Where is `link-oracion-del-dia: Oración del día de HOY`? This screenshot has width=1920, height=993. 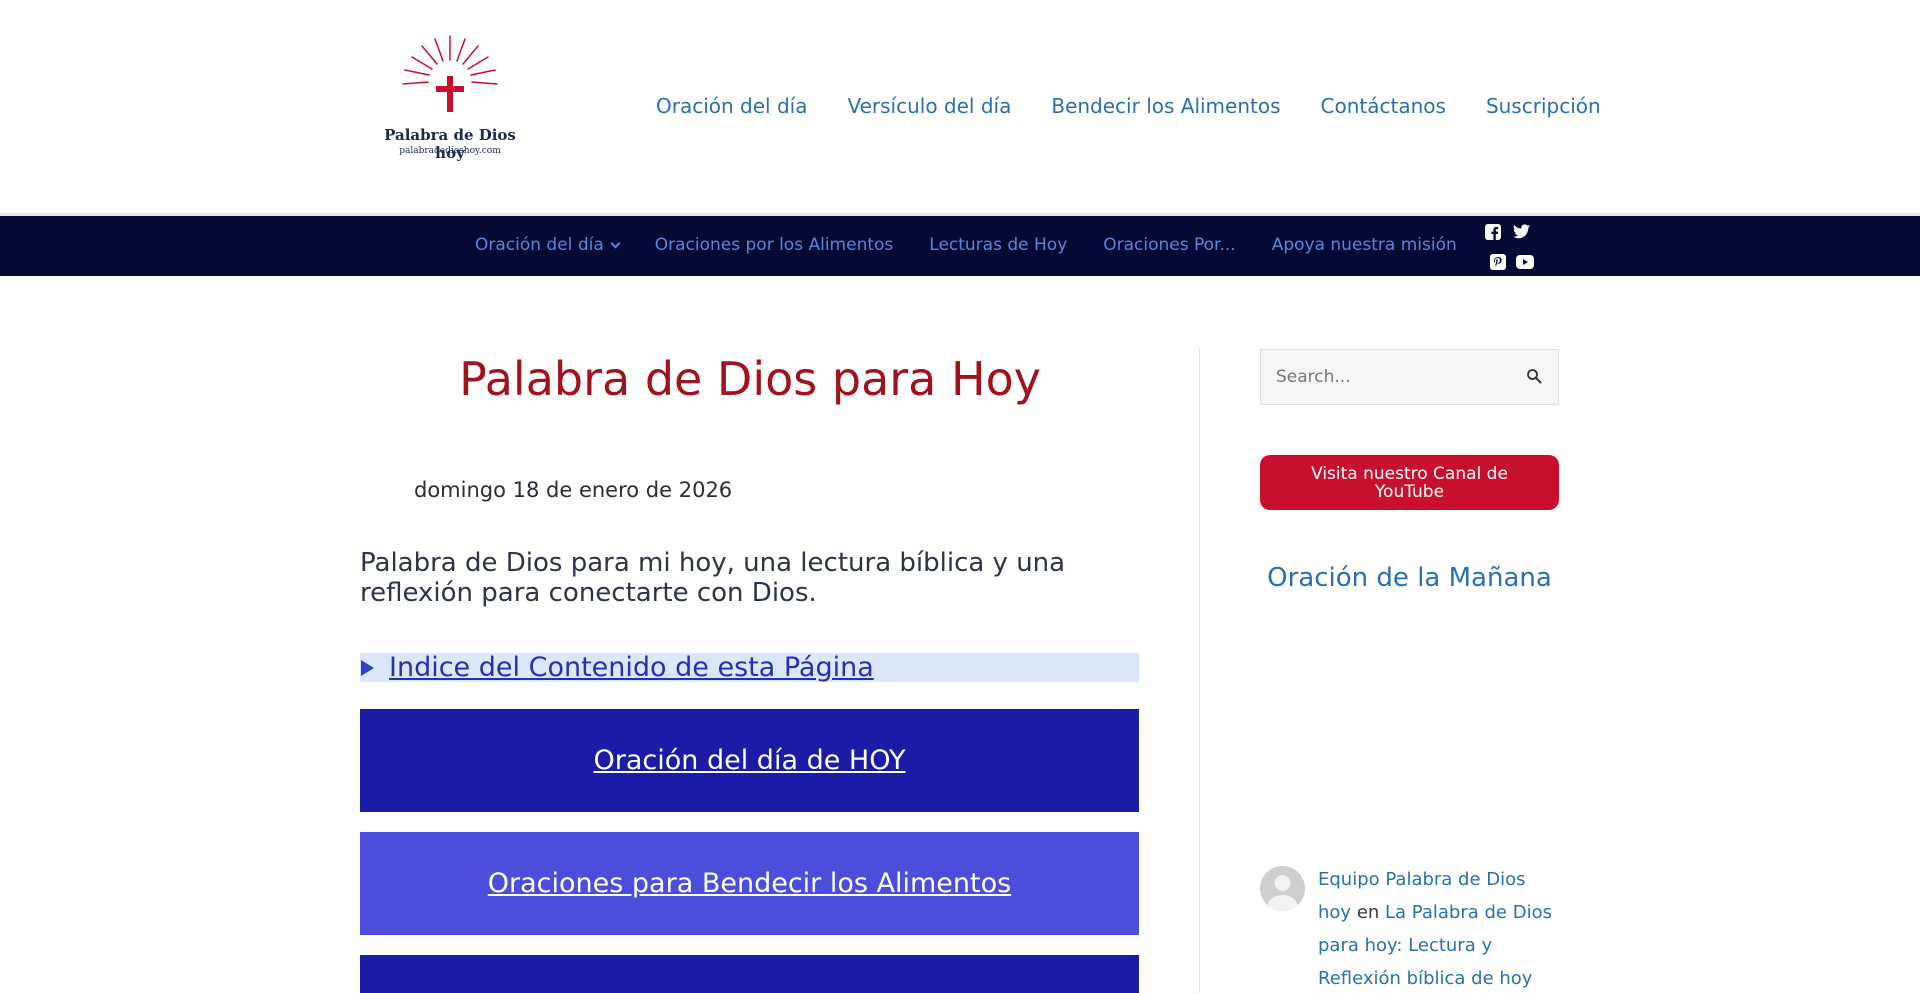
link-oracion-del-dia: Oración del día de HOY is located at coordinates (750, 760).